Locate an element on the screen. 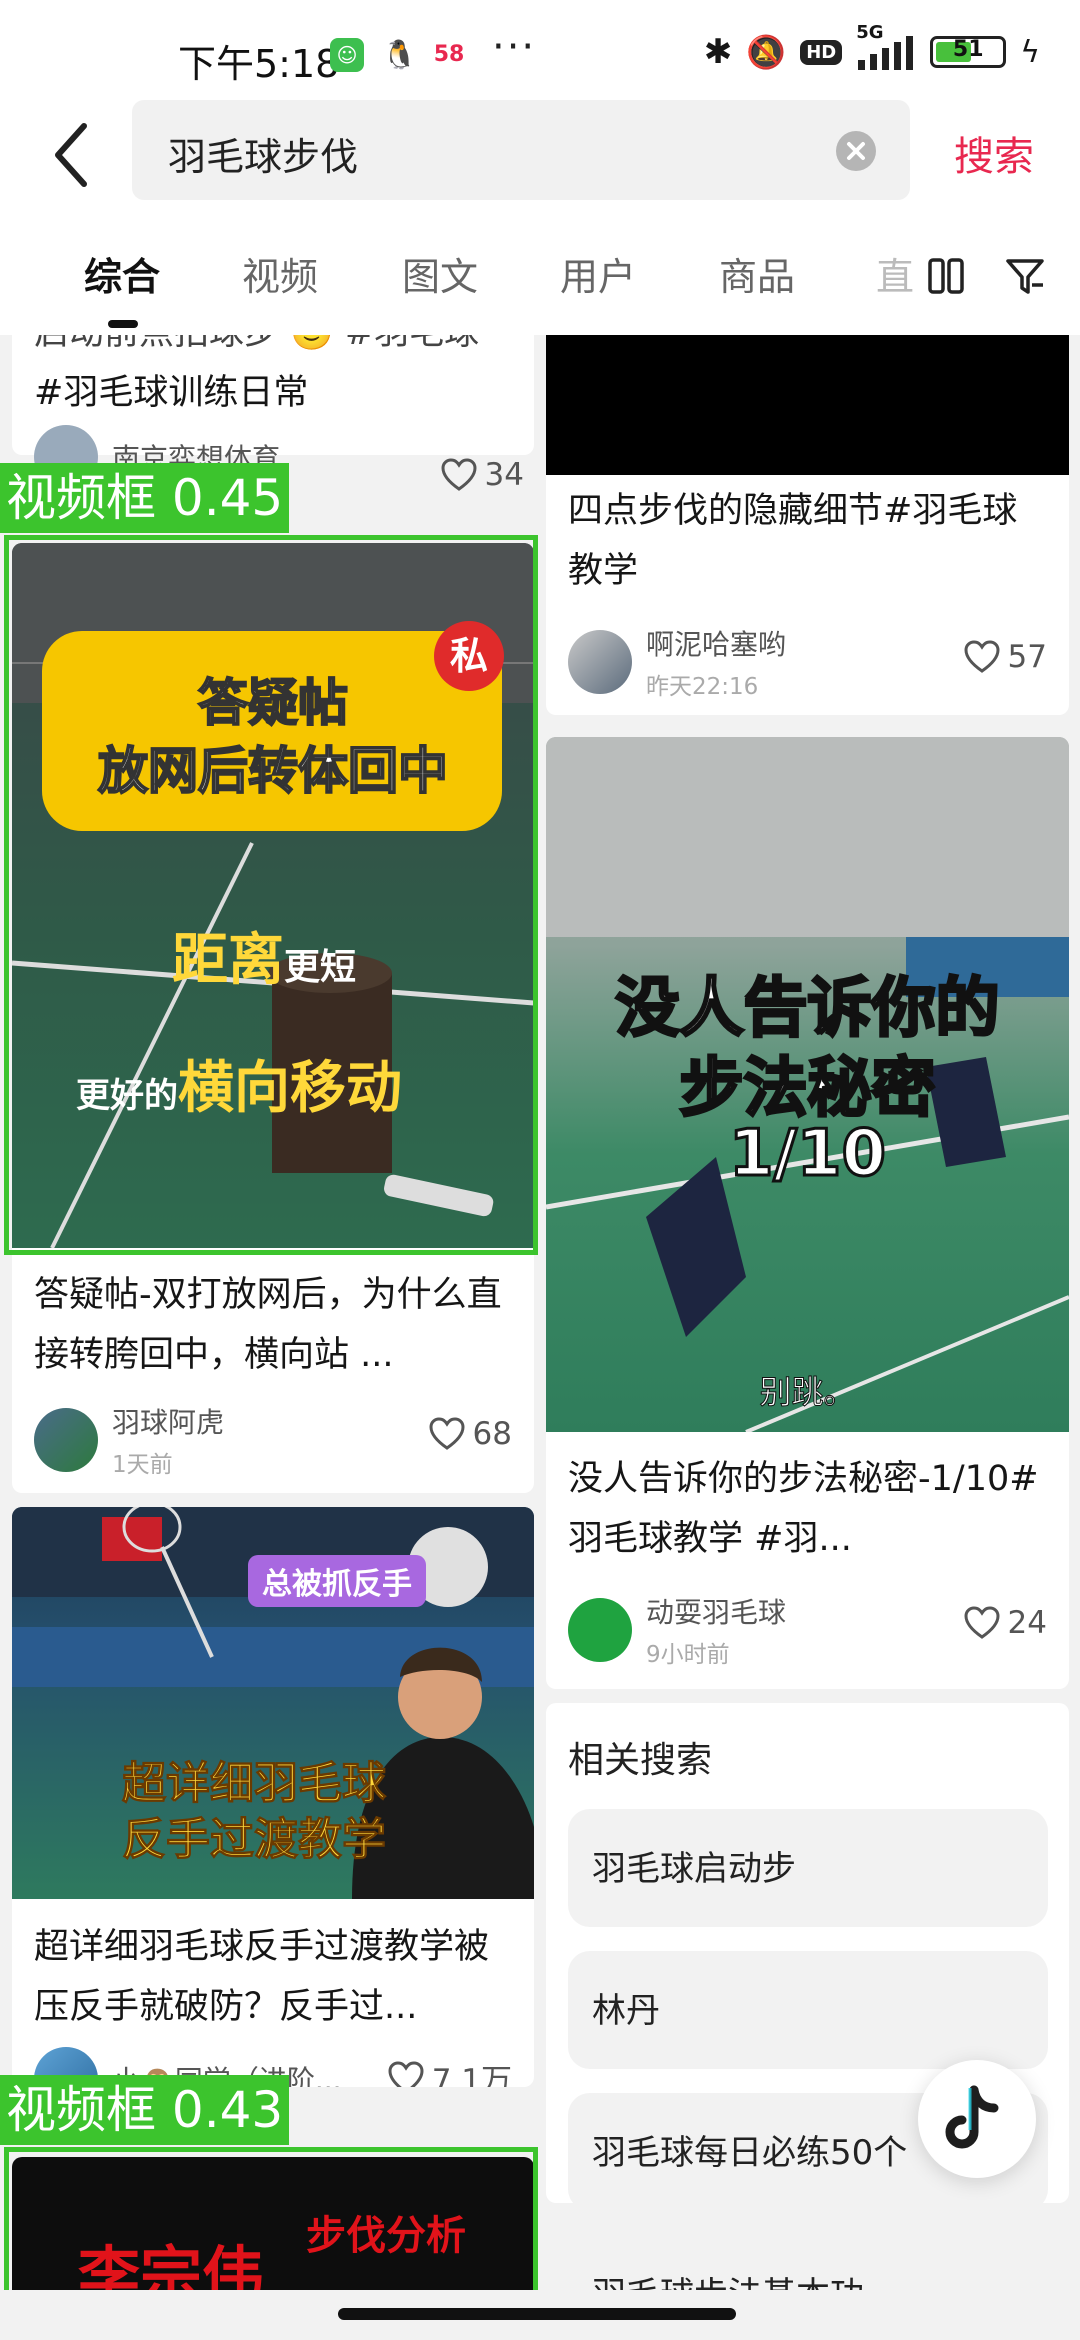  wechat-notification-icon: ☺ is located at coordinates (347, 55).